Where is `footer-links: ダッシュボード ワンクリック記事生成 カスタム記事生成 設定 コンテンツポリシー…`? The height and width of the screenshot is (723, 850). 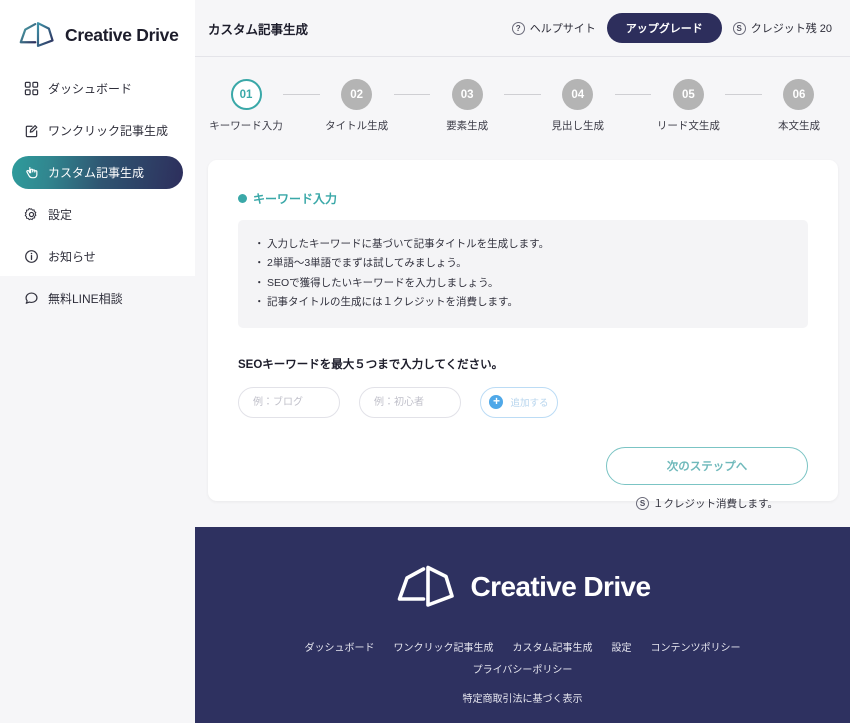
footer-links: ダッシュボード ワンクリック記事生成 カスタム記事生成 設定 コンテンツポリシー… is located at coordinates (523, 672).